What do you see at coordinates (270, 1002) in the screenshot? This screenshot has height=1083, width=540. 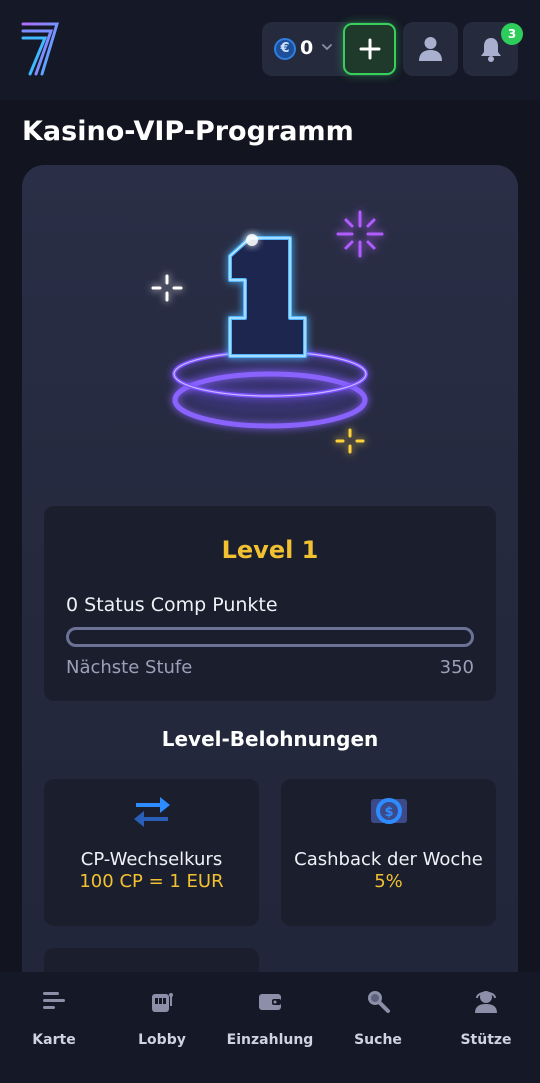 I see `wallet-icon` at bounding box center [270, 1002].